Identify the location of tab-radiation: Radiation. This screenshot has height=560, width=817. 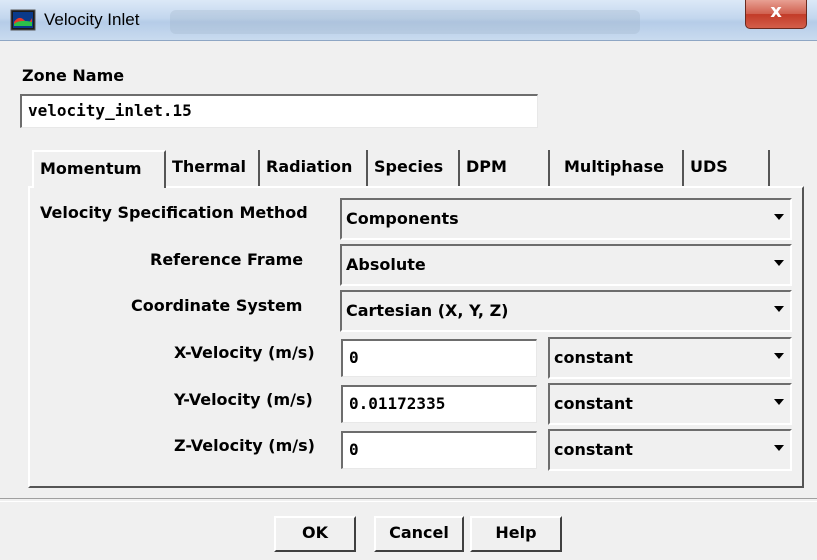
(314, 168).